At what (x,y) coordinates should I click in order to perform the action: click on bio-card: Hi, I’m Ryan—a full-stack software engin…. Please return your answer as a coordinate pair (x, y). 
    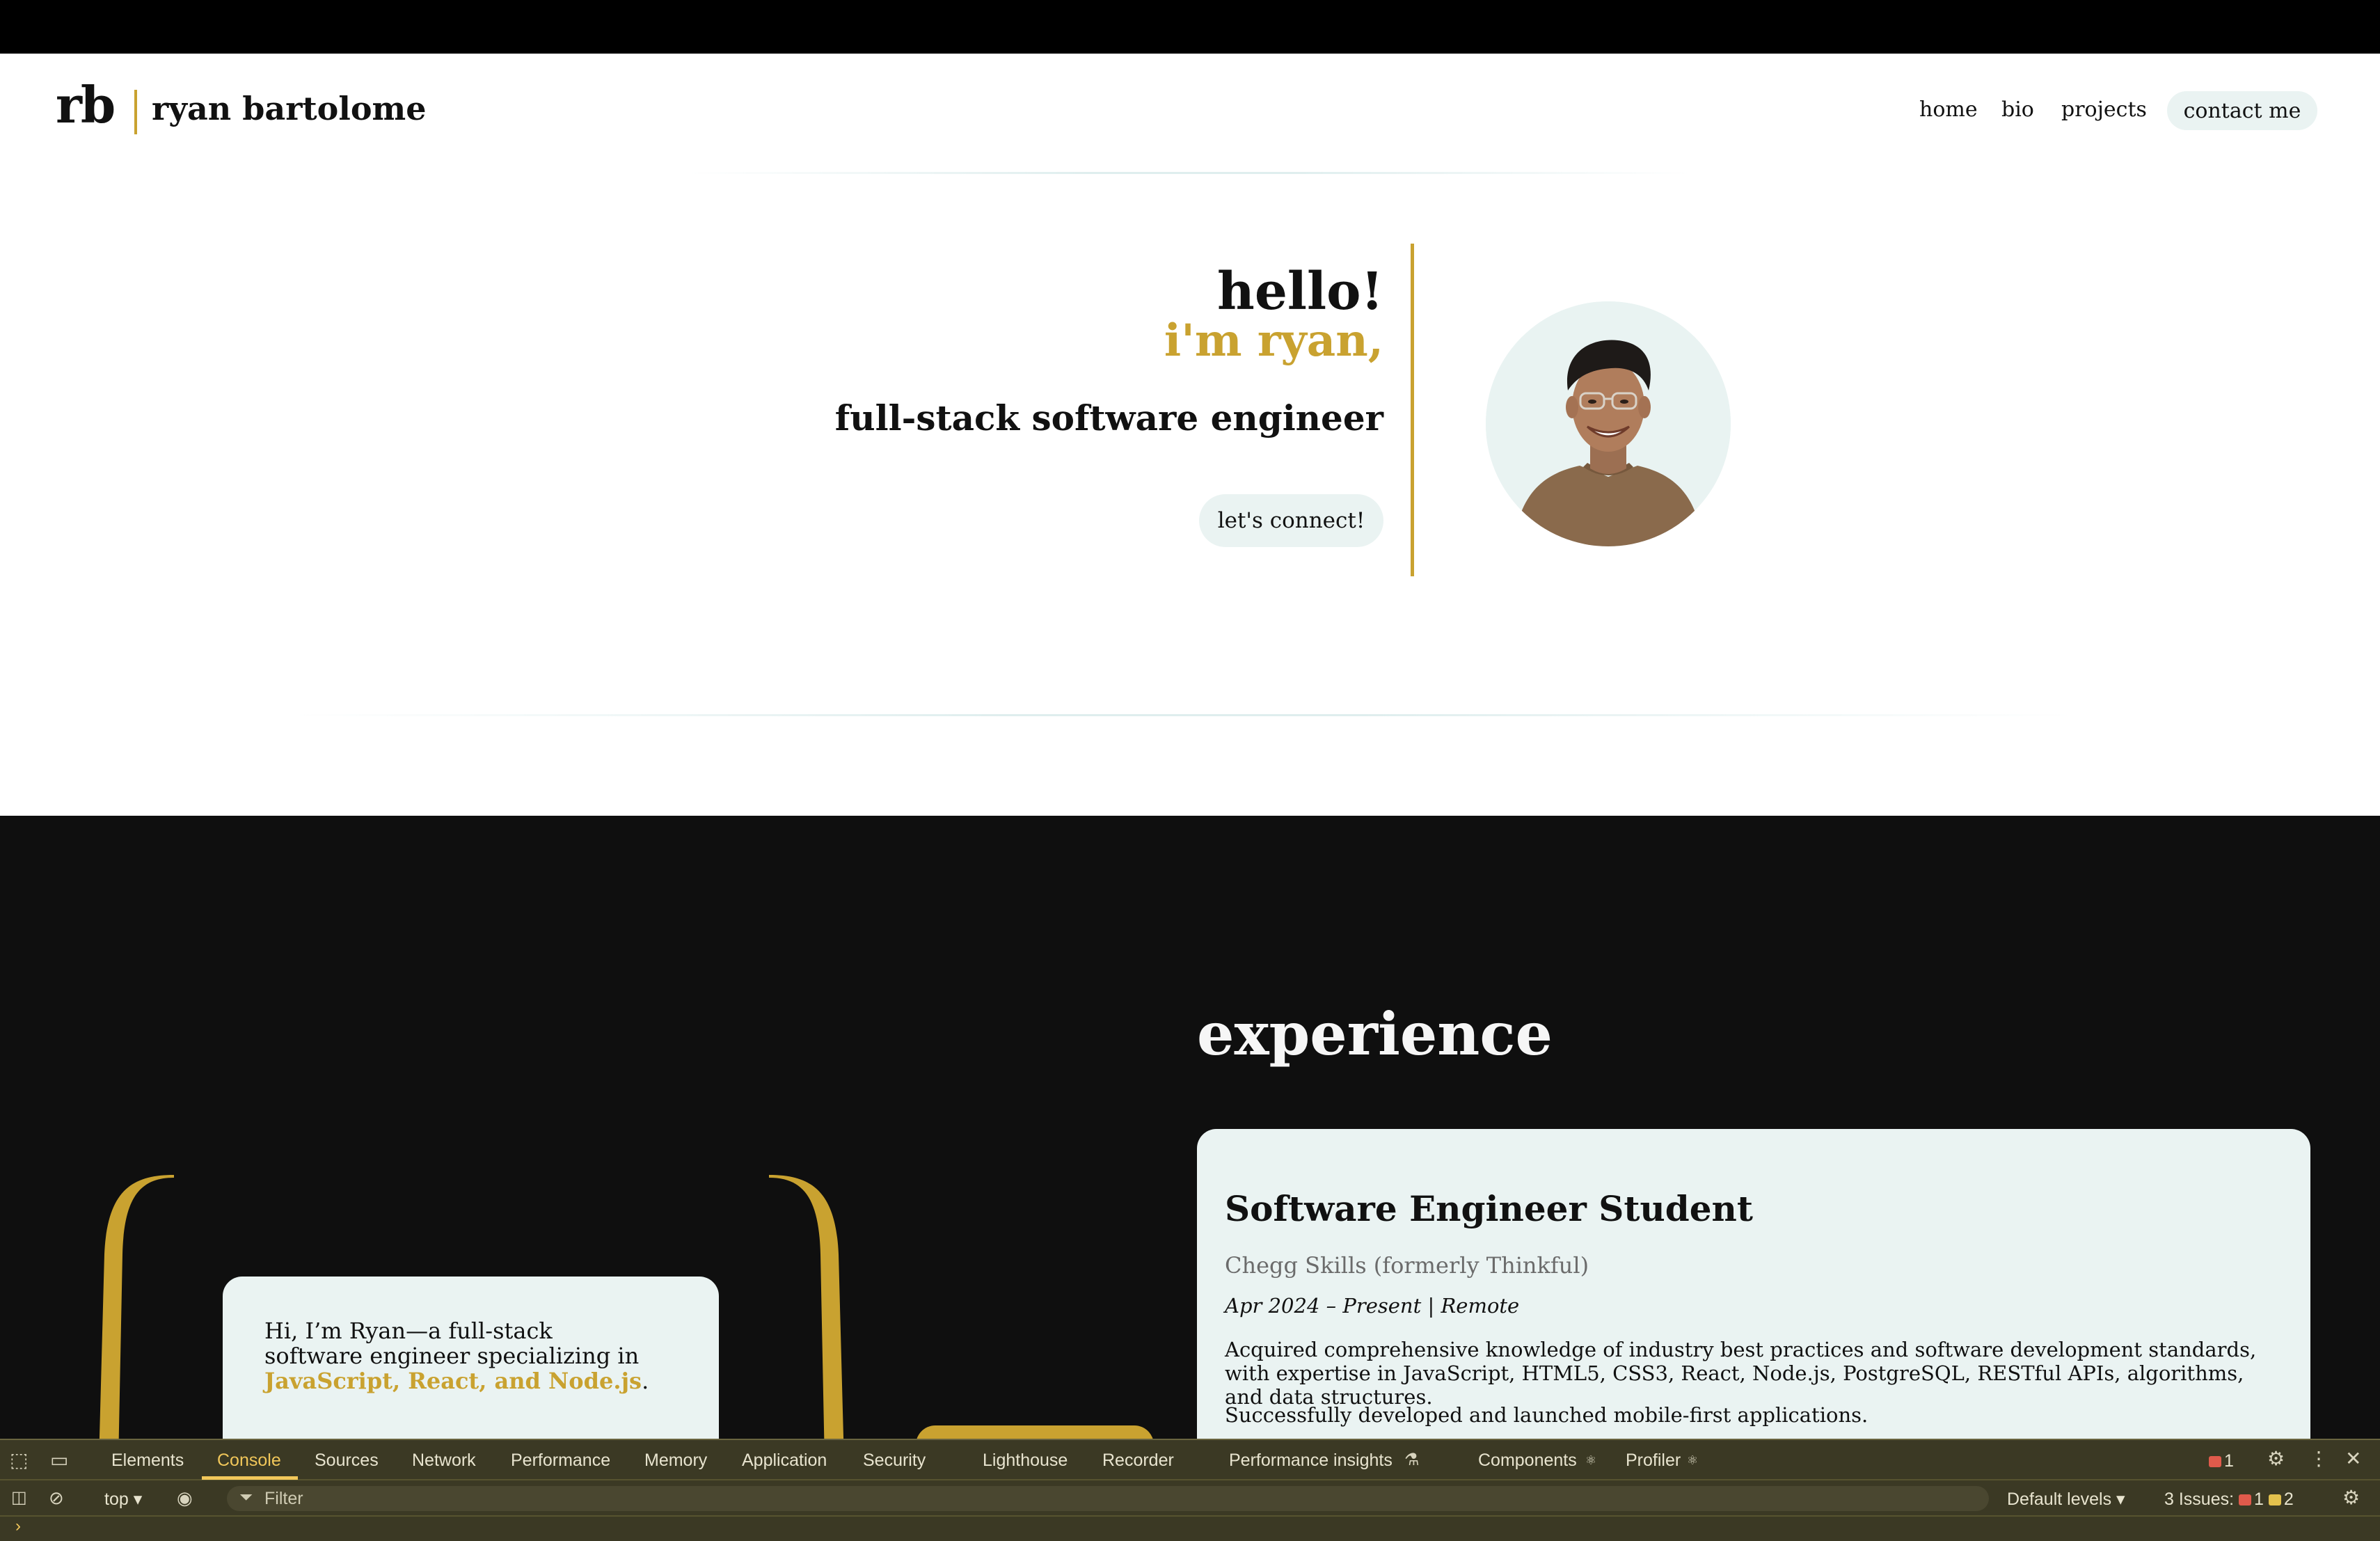
    Looking at the image, I should click on (471, 1358).